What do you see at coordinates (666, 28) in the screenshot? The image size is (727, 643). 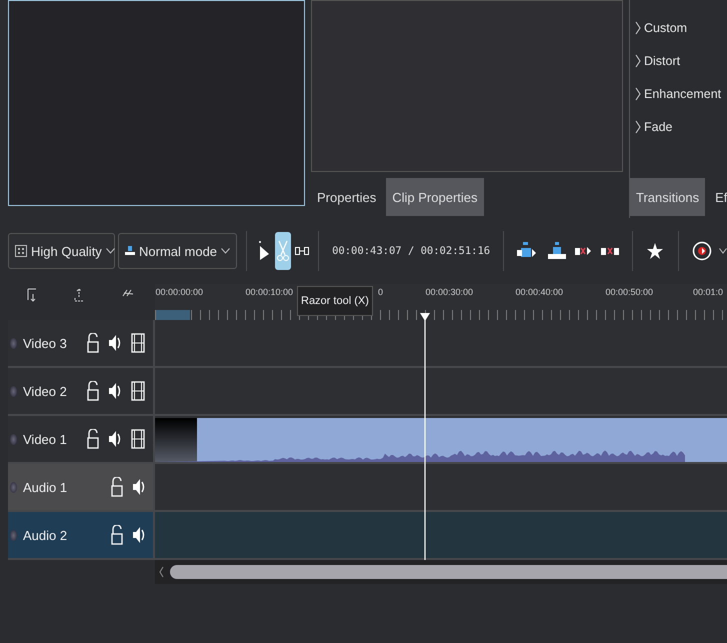 I see `category-item: Custom` at bounding box center [666, 28].